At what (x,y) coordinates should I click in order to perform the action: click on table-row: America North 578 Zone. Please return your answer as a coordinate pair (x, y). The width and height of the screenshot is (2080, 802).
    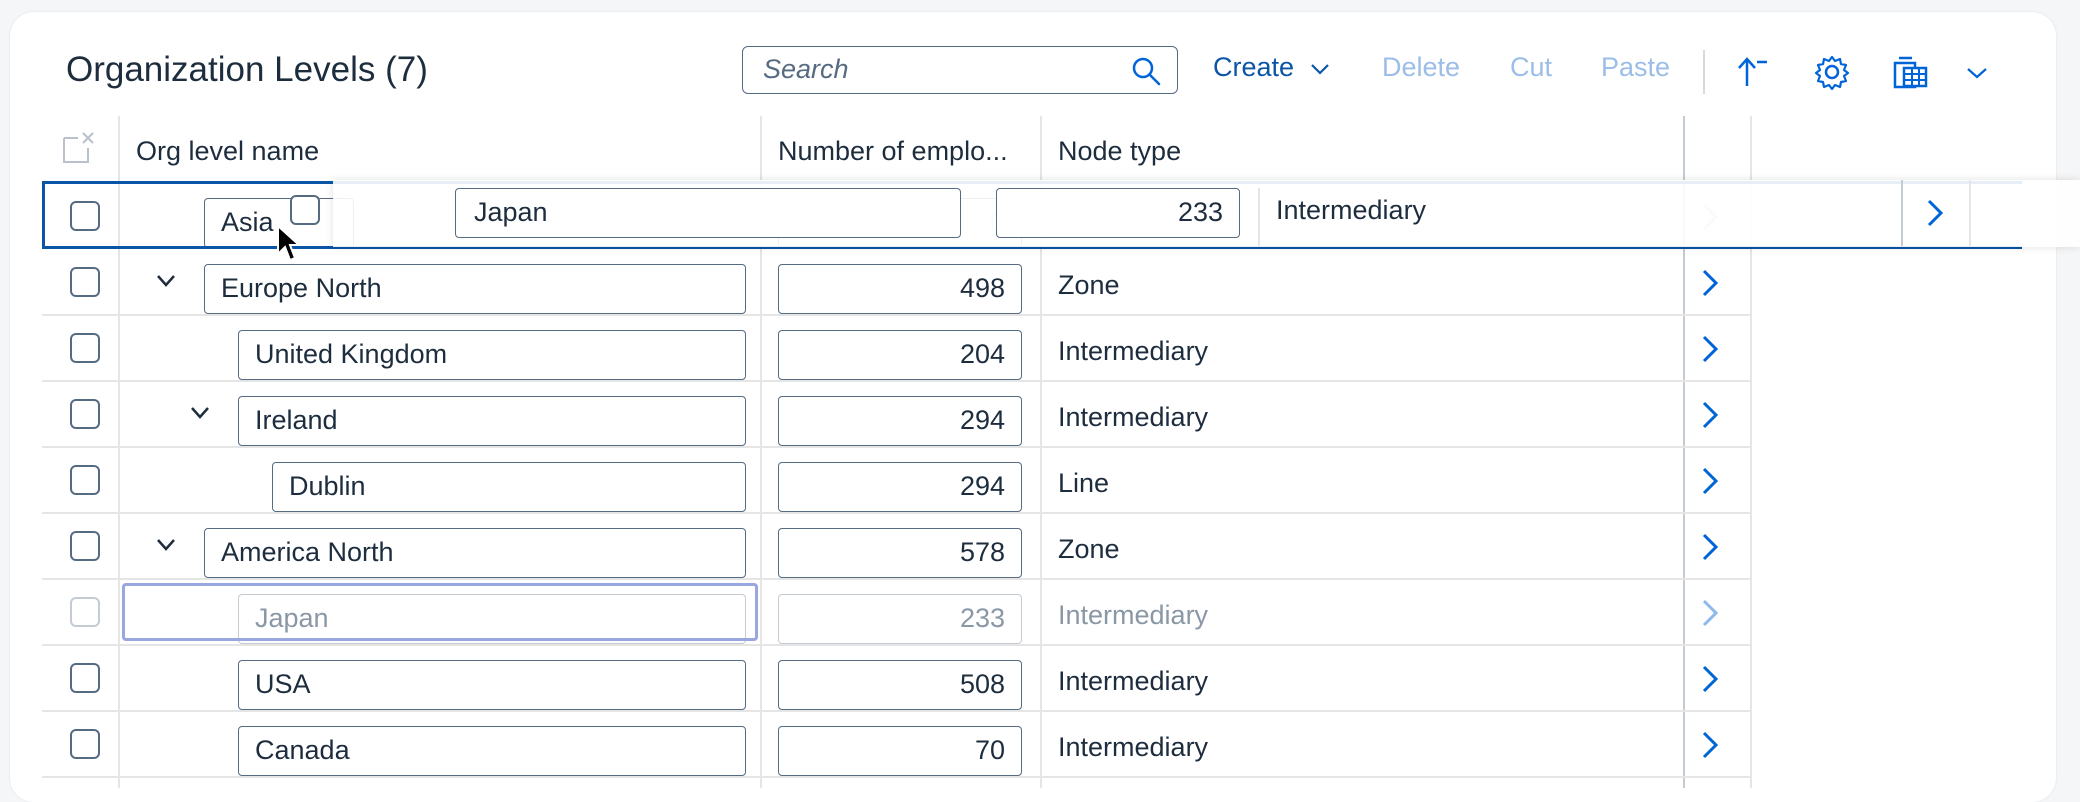
    Looking at the image, I should click on (897, 545).